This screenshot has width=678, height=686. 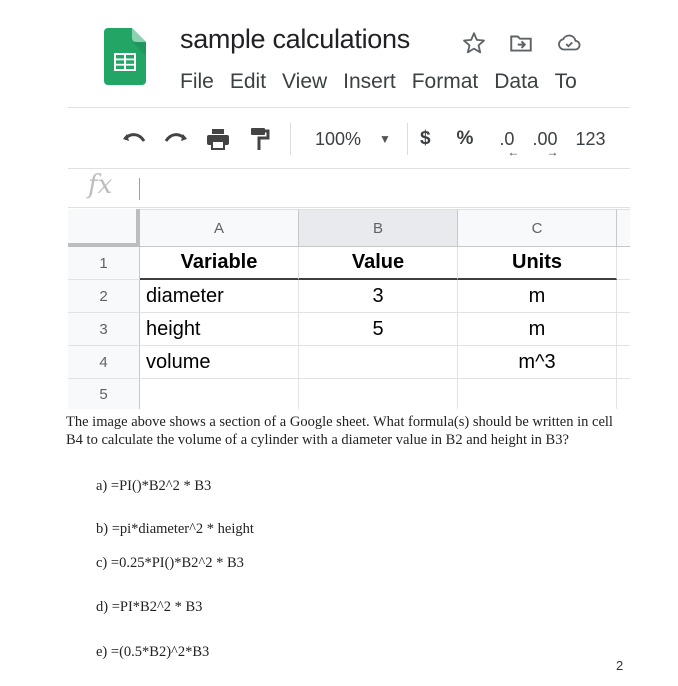 What do you see at coordinates (139, 189) in the screenshot?
I see `formula-input` at bounding box center [139, 189].